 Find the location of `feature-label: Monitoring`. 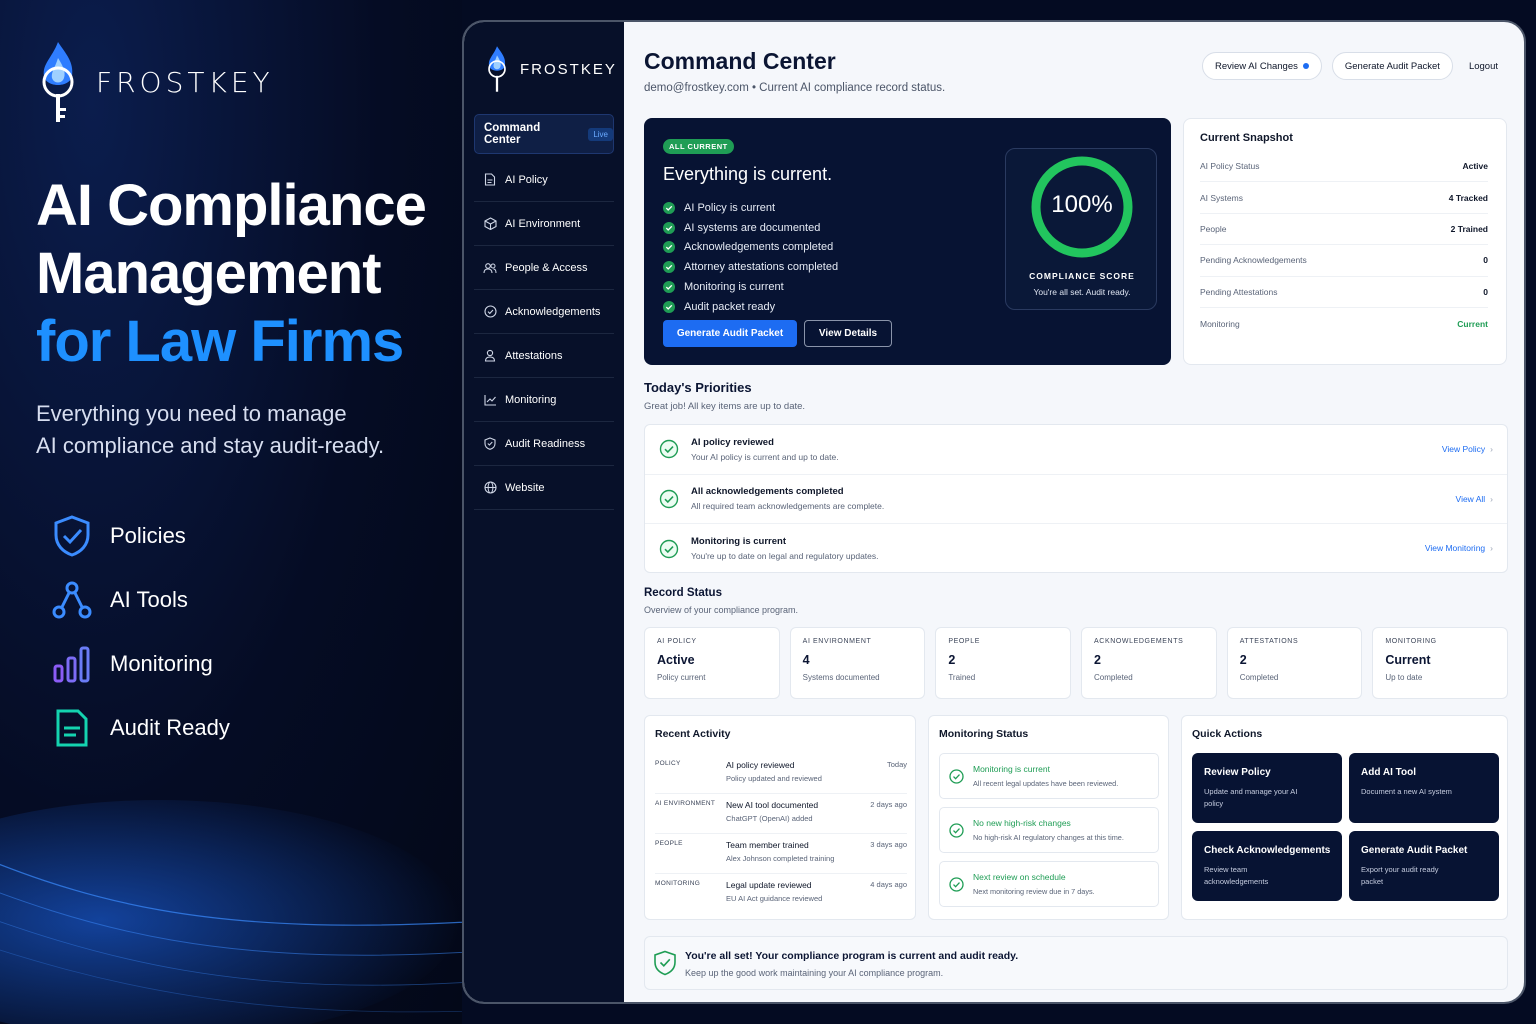

feature-label: Monitoring is located at coordinates (161, 663).